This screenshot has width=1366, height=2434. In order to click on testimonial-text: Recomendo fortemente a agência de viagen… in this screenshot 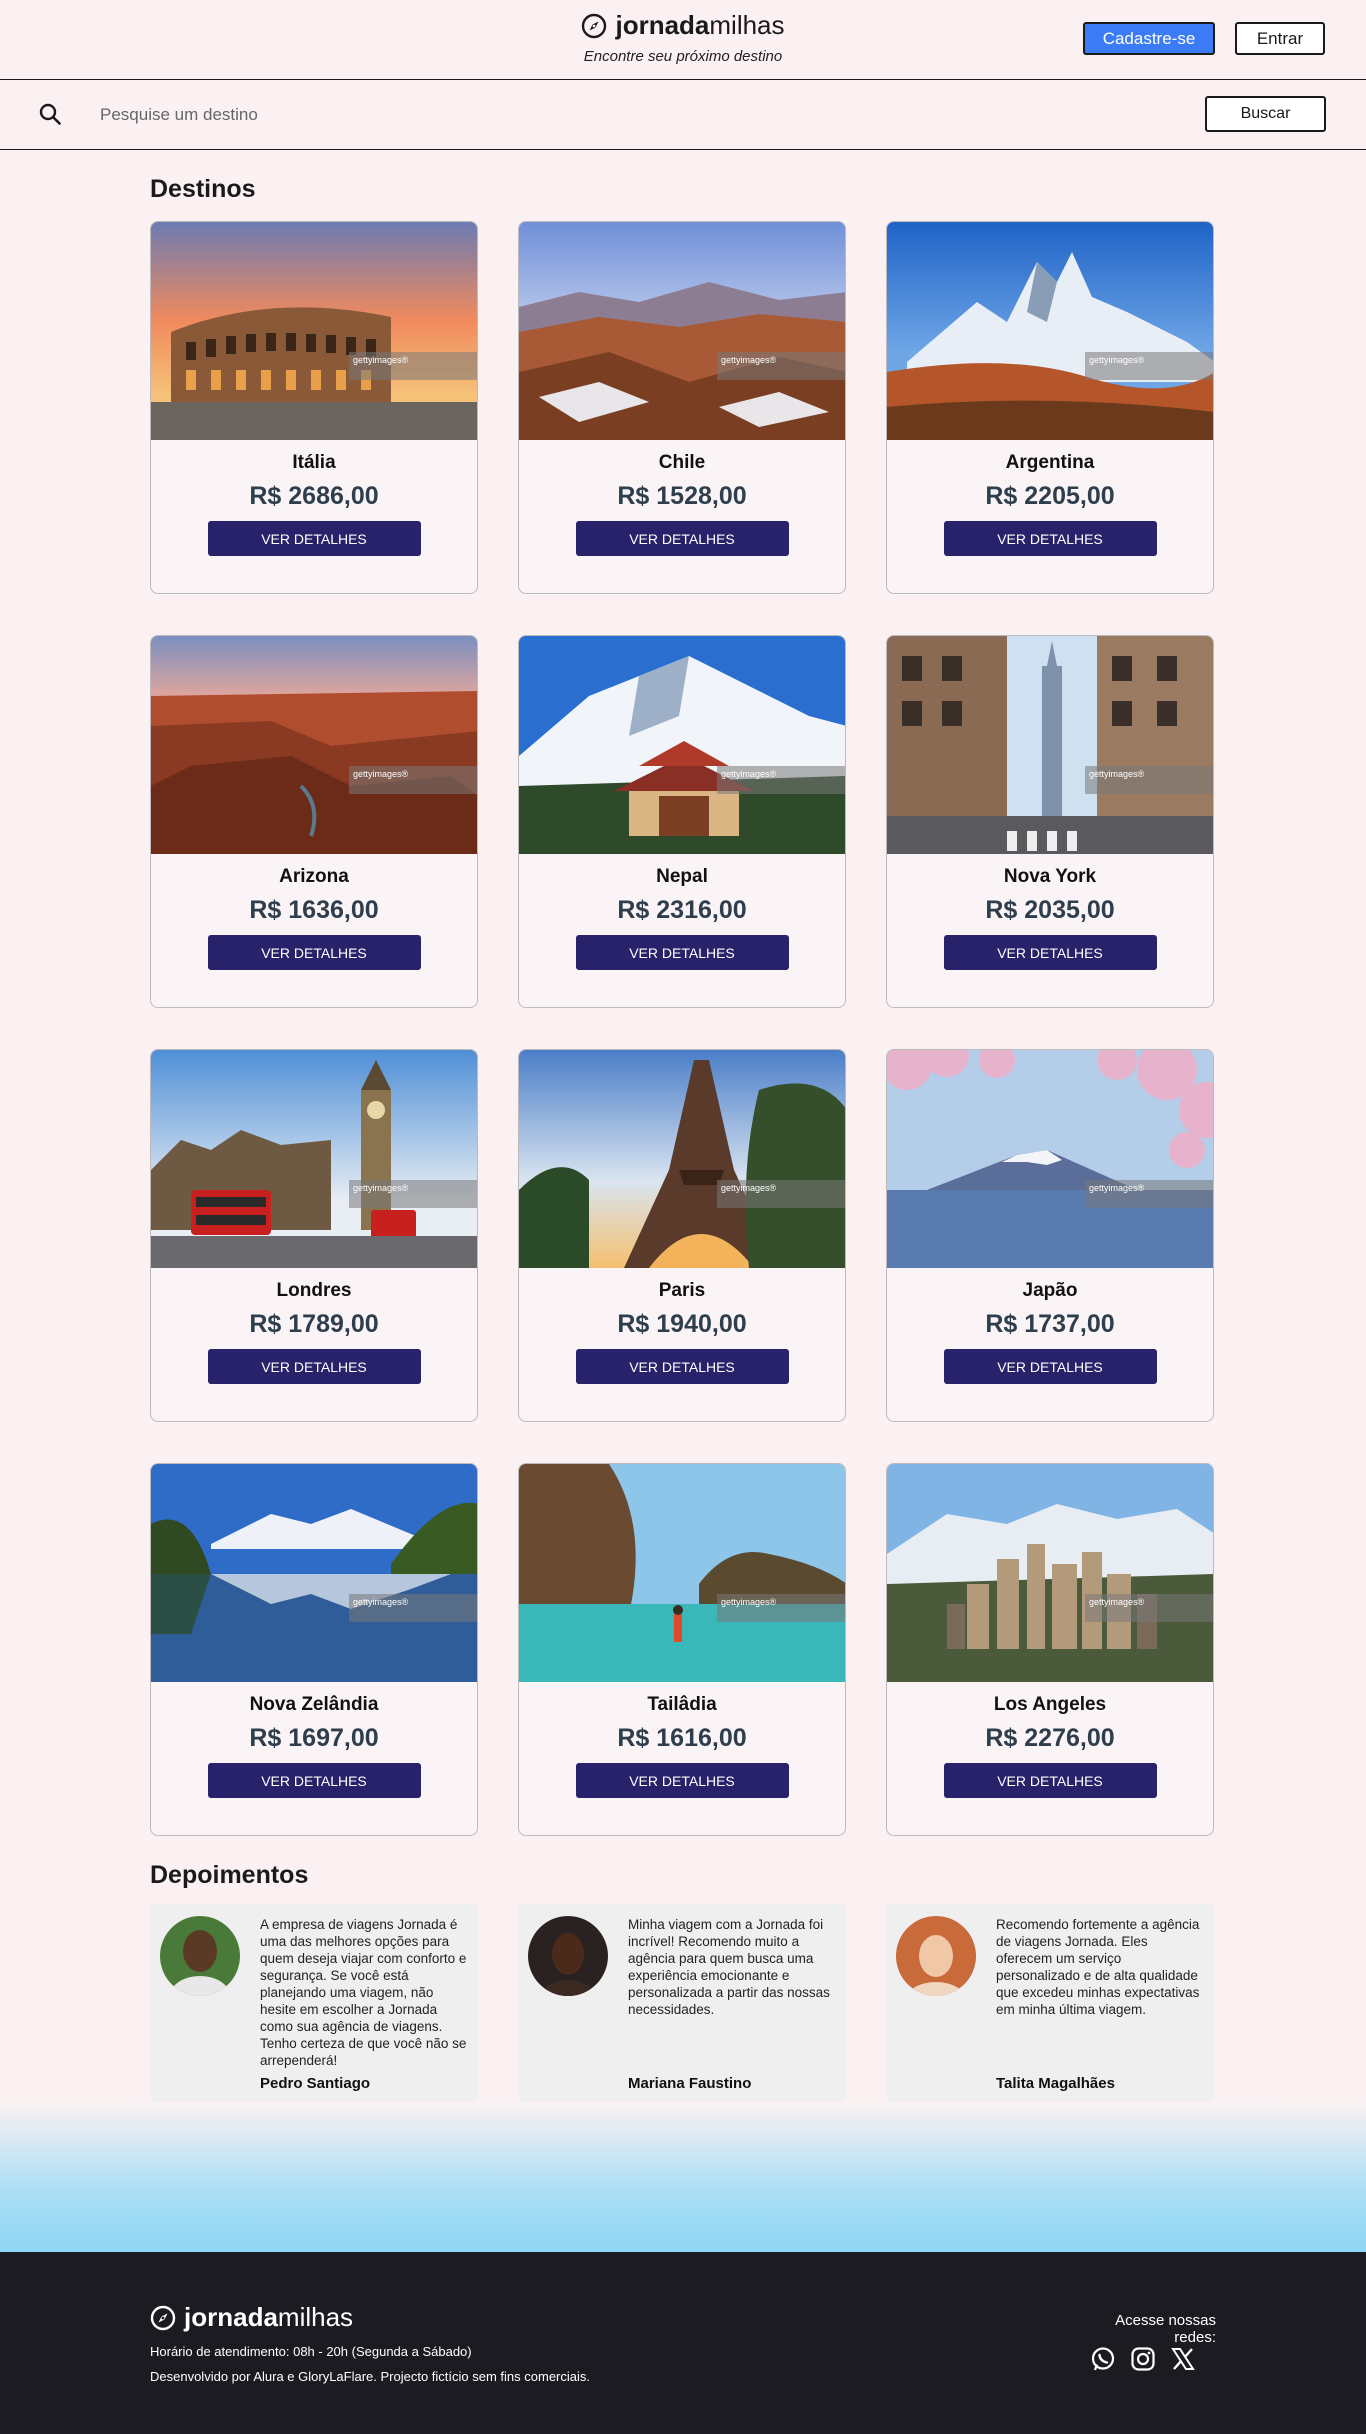, I will do `click(1098, 1967)`.